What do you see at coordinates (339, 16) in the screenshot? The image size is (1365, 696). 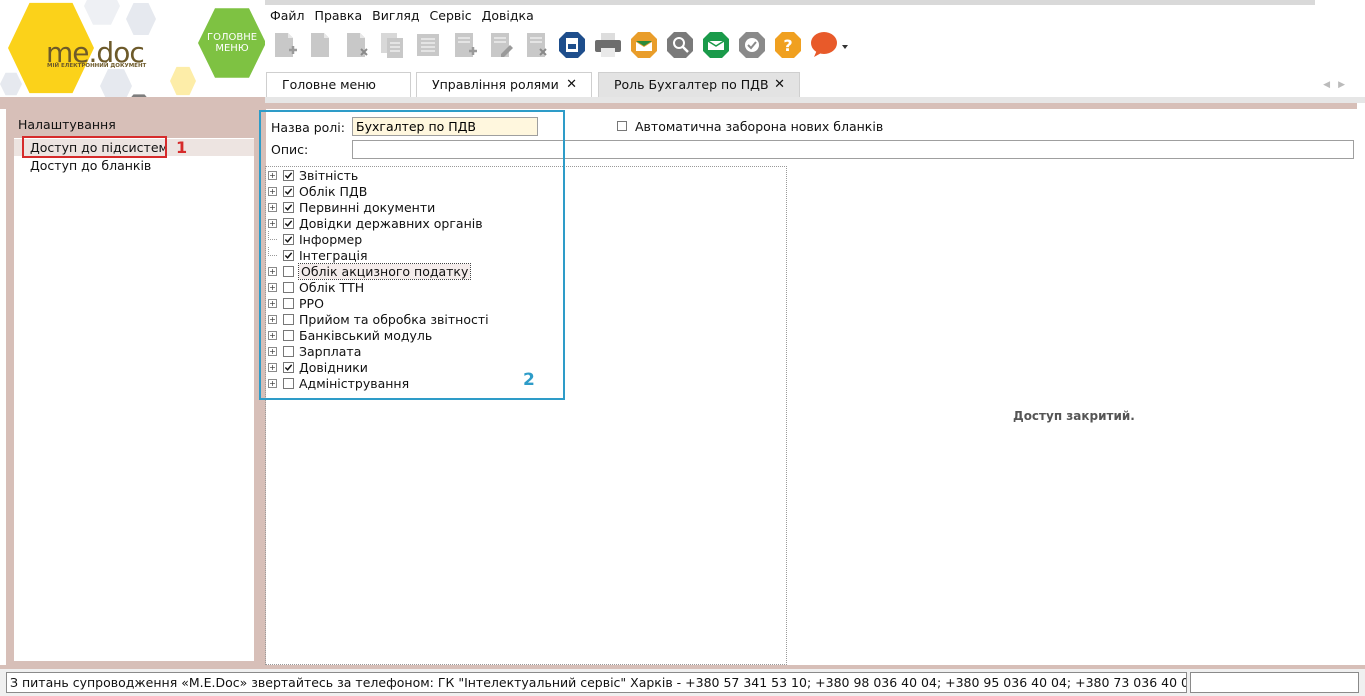 I see `menu-edit: Правка` at bounding box center [339, 16].